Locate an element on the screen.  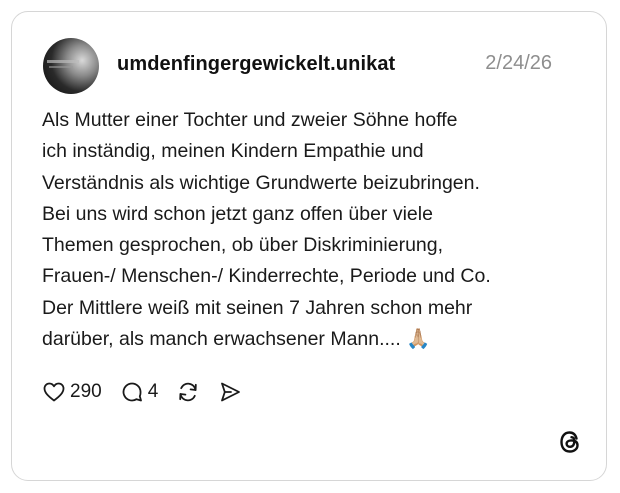
share-button is located at coordinates (230, 392).